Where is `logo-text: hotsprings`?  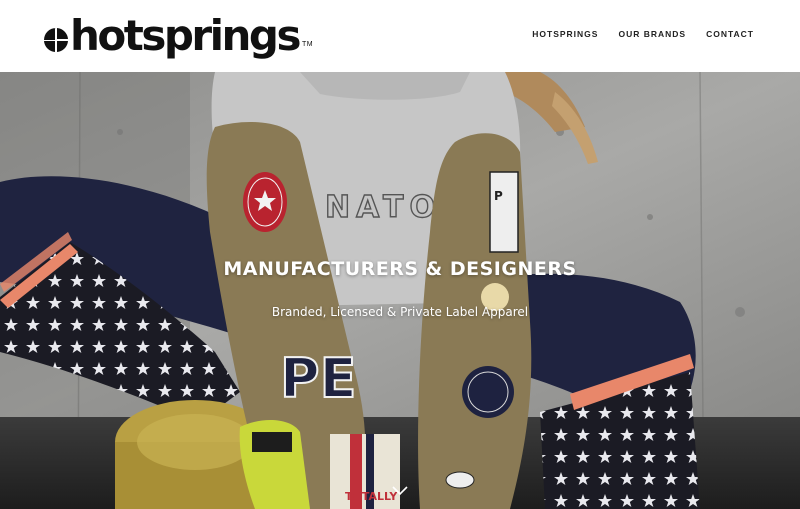 logo-text: hotsprings is located at coordinates (185, 35).